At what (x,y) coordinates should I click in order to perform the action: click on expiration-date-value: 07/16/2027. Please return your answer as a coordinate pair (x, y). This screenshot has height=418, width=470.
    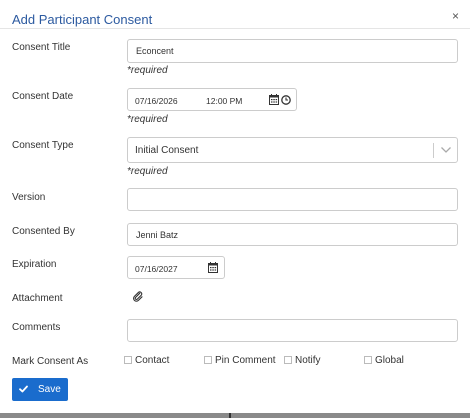
    Looking at the image, I should click on (156, 269).